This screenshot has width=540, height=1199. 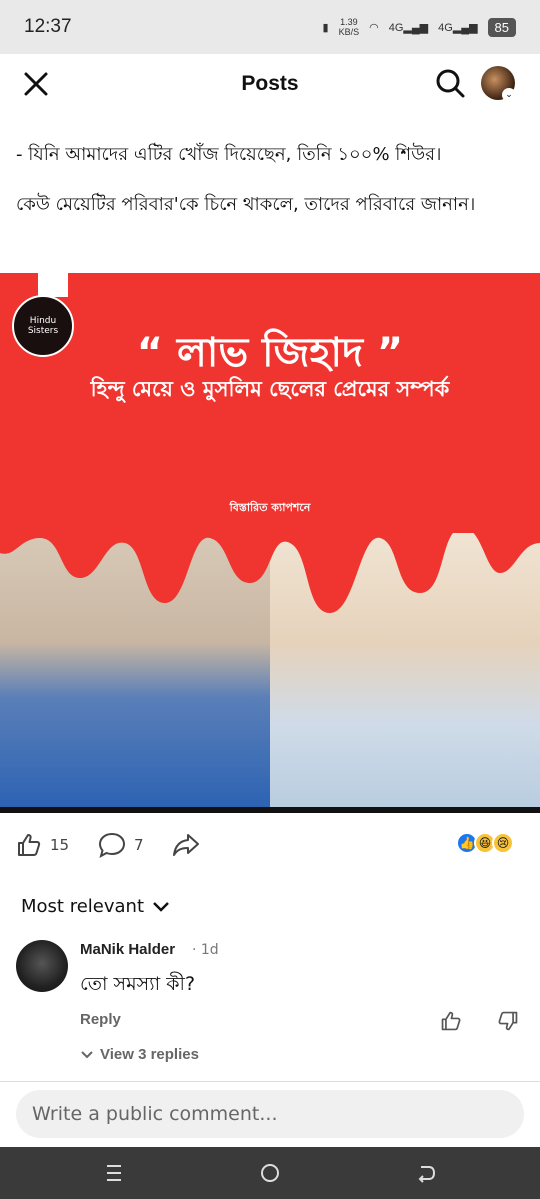 I want to click on network-type-2: 4G, so click(x=445, y=27).